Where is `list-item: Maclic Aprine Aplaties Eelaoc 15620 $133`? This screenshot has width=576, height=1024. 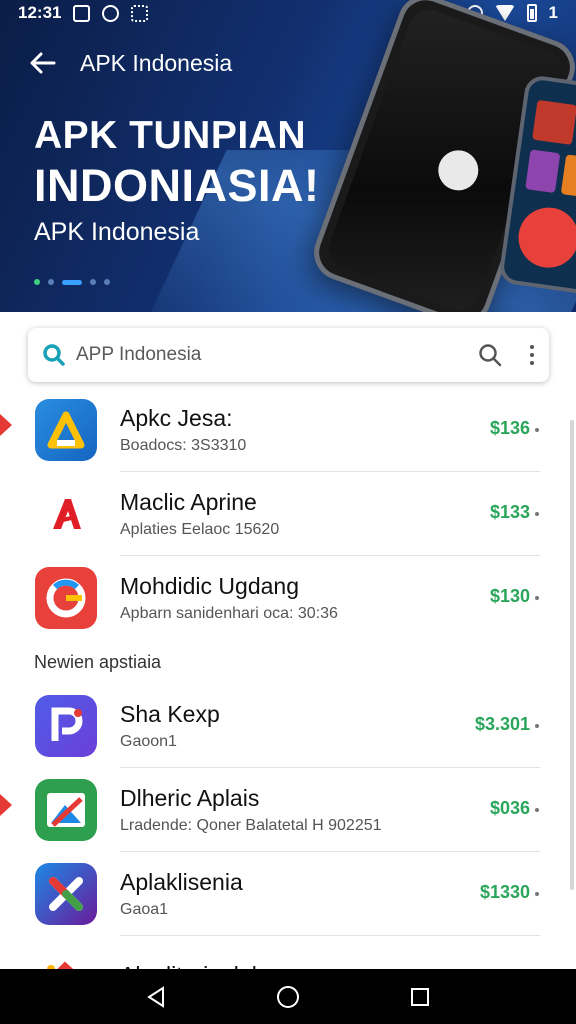 list-item: Maclic Aprine Aplaties Eelaoc 15620 $133 is located at coordinates (288, 514).